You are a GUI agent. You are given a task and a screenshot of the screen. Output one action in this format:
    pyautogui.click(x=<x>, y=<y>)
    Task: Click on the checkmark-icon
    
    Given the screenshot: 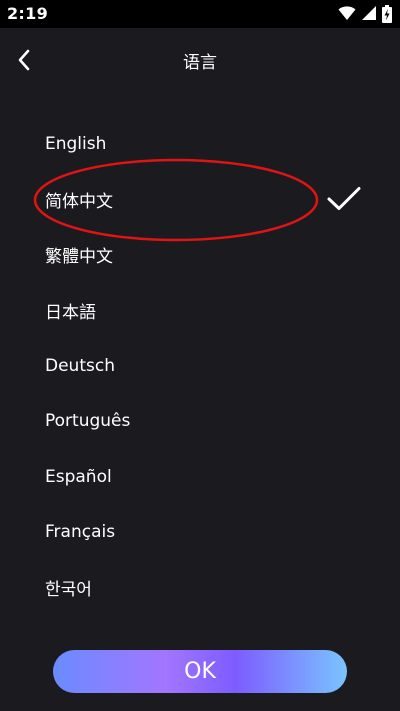 What is the action you would take?
    pyautogui.click(x=344, y=199)
    